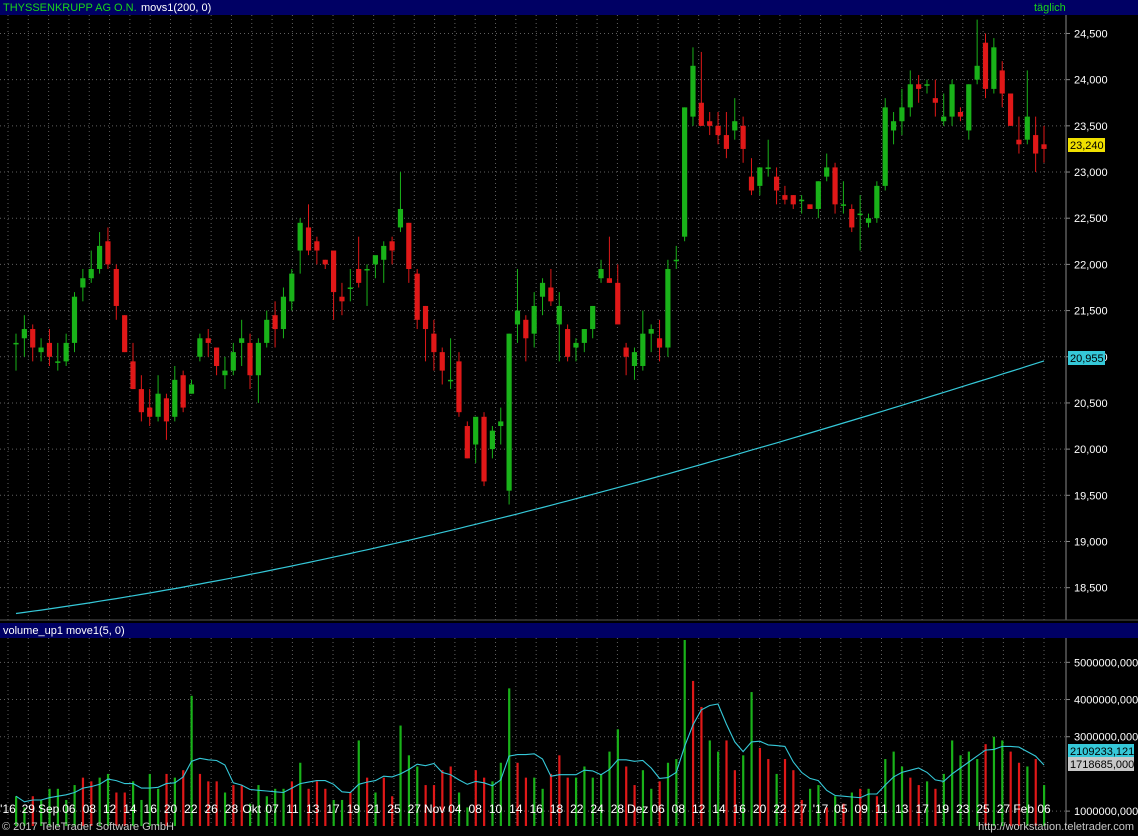  I want to click on x-tick-label: 07, so click(272, 809).